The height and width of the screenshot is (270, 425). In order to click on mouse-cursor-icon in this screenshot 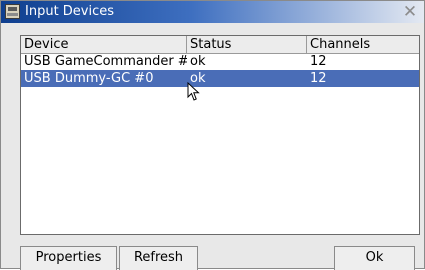, I will do `click(193, 91)`.